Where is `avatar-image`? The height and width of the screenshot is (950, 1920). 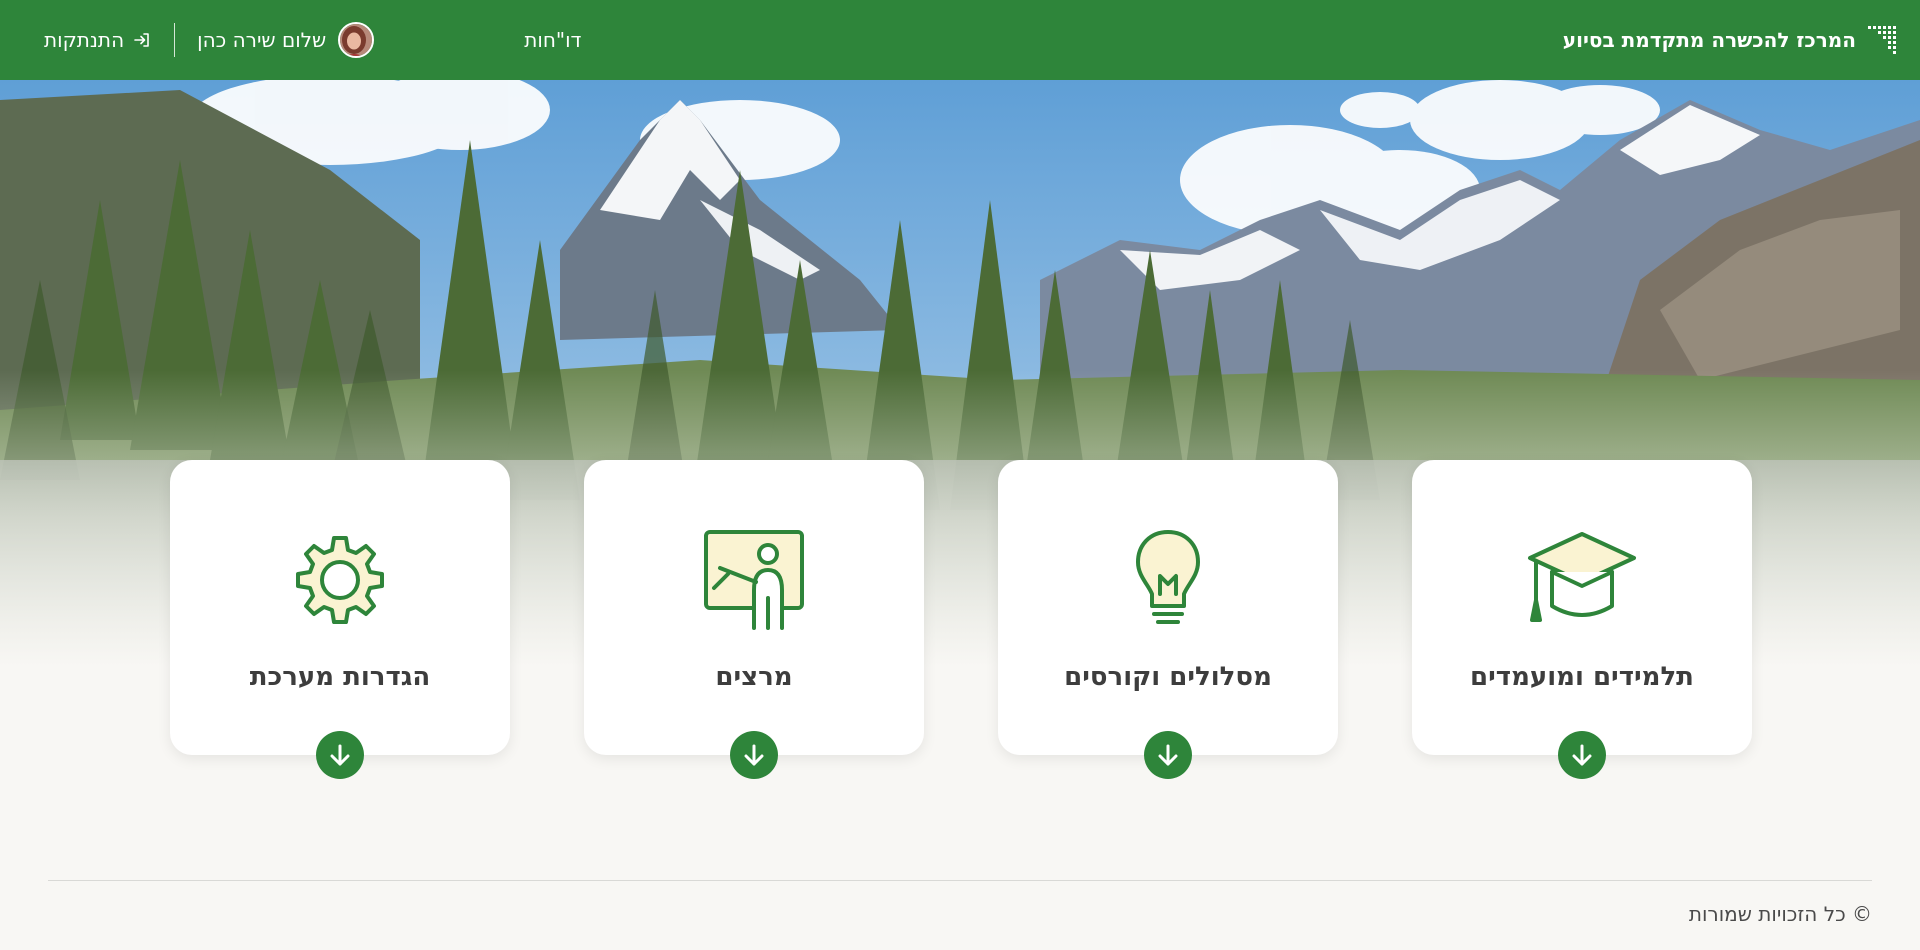 avatar-image is located at coordinates (356, 40).